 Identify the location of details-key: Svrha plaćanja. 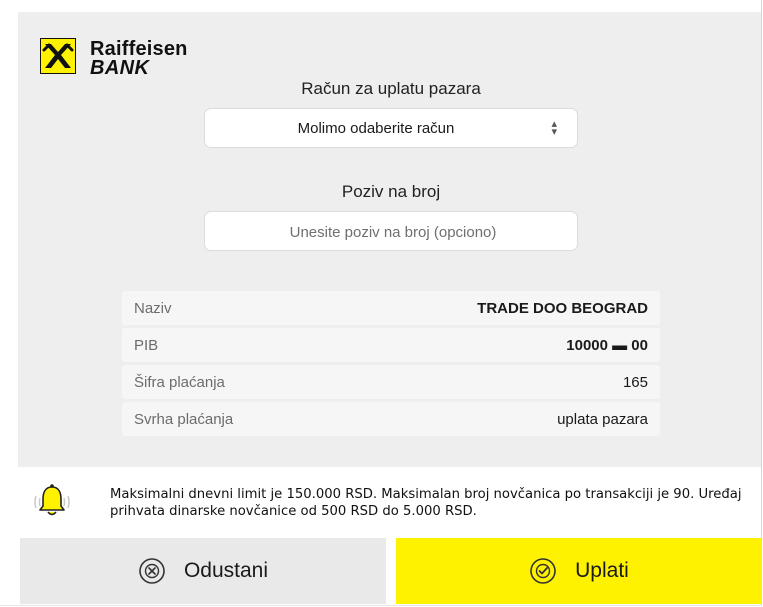
(184, 419).